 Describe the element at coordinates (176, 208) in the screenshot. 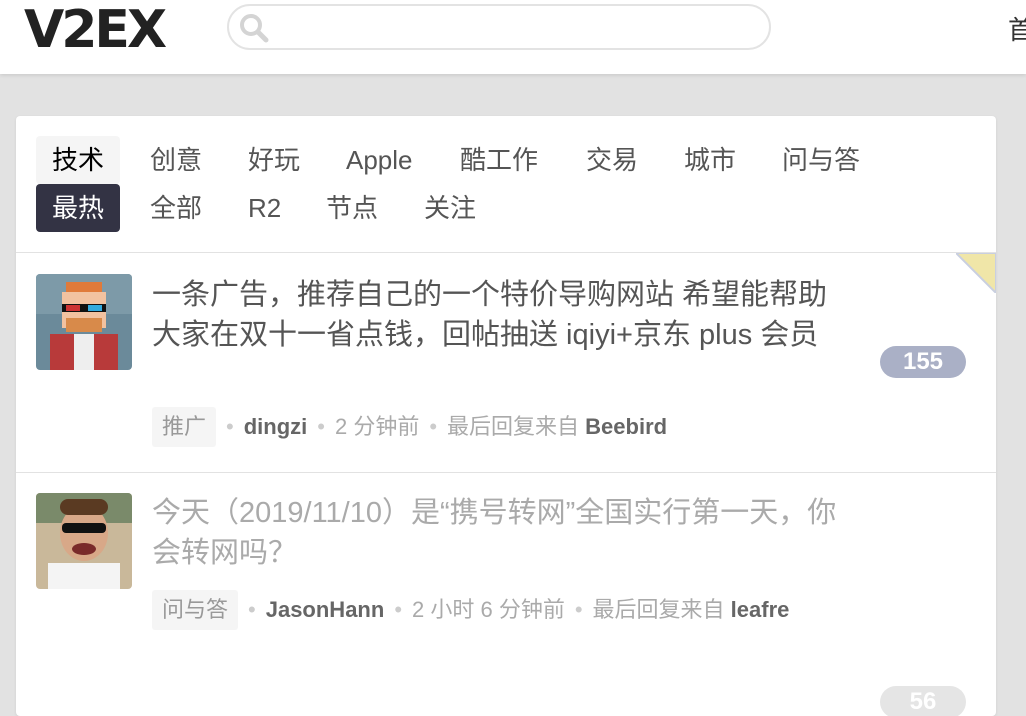

I see `tab-all: 全部` at that location.